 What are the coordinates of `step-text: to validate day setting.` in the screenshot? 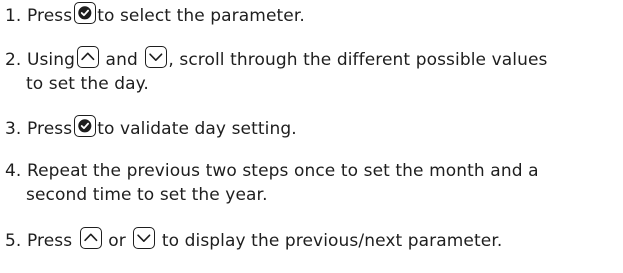 It's located at (197, 129).